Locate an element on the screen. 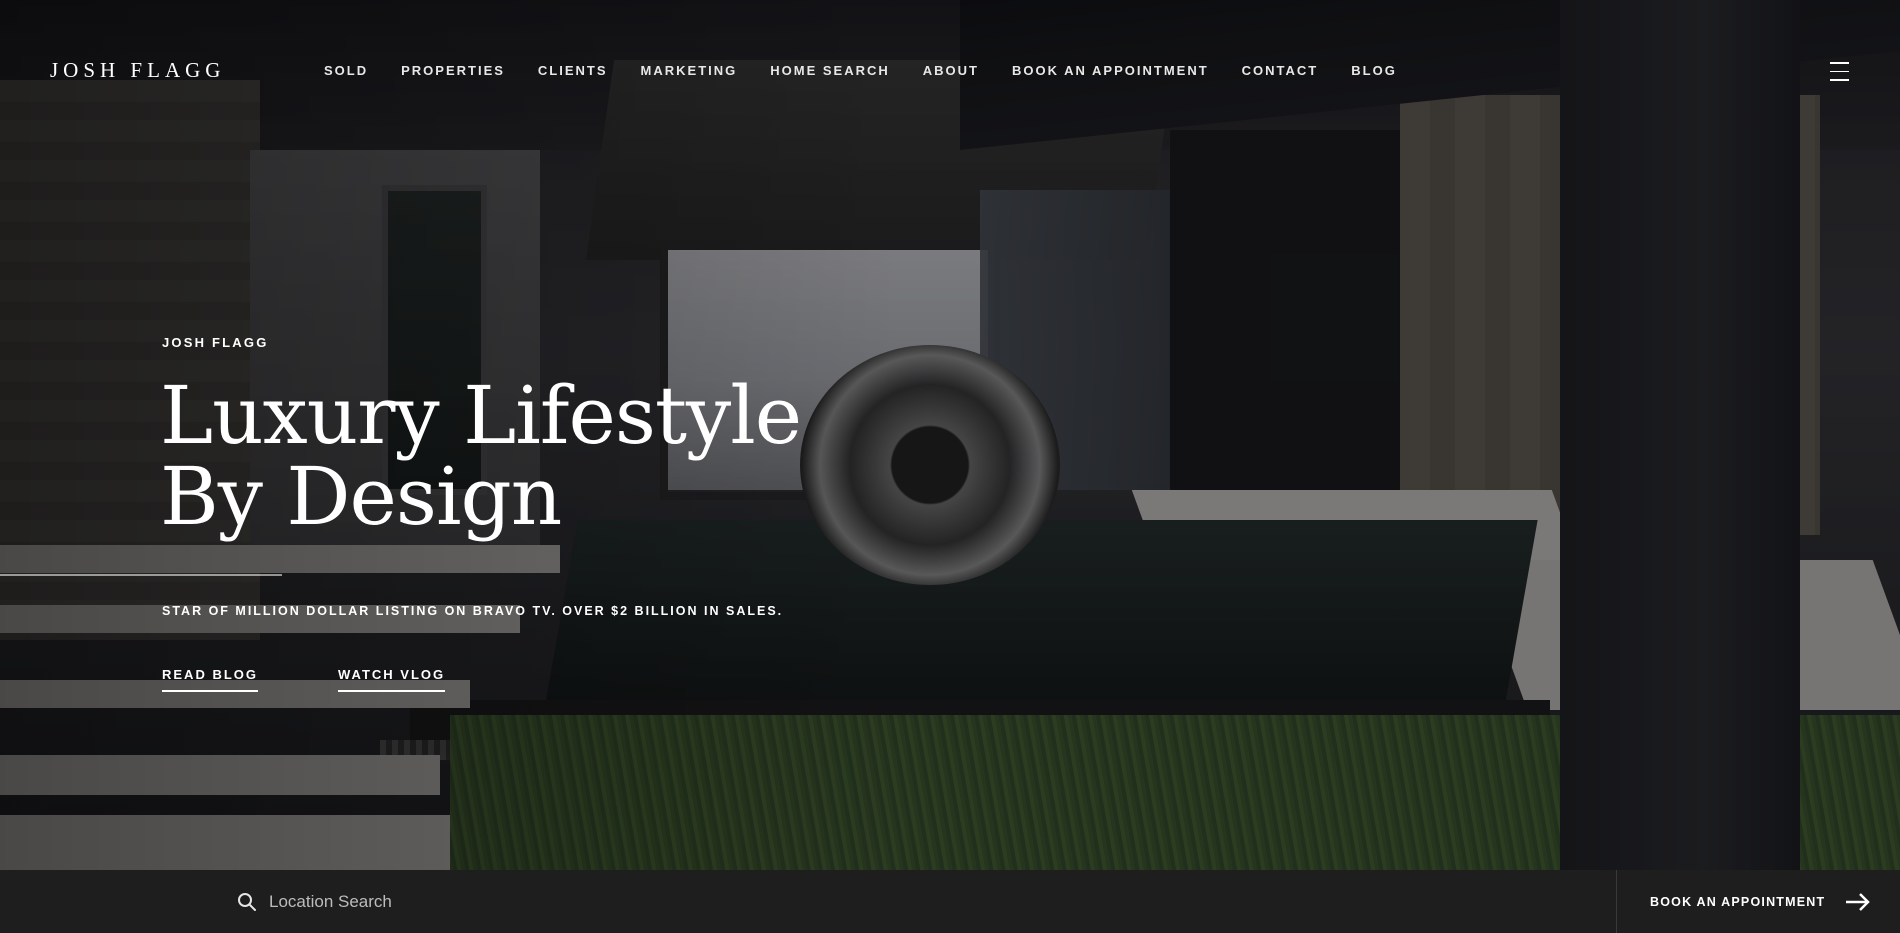 The height and width of the screenshot is (933, 1900). nav-blog: BLOG is located at coordinates (1374, 70).